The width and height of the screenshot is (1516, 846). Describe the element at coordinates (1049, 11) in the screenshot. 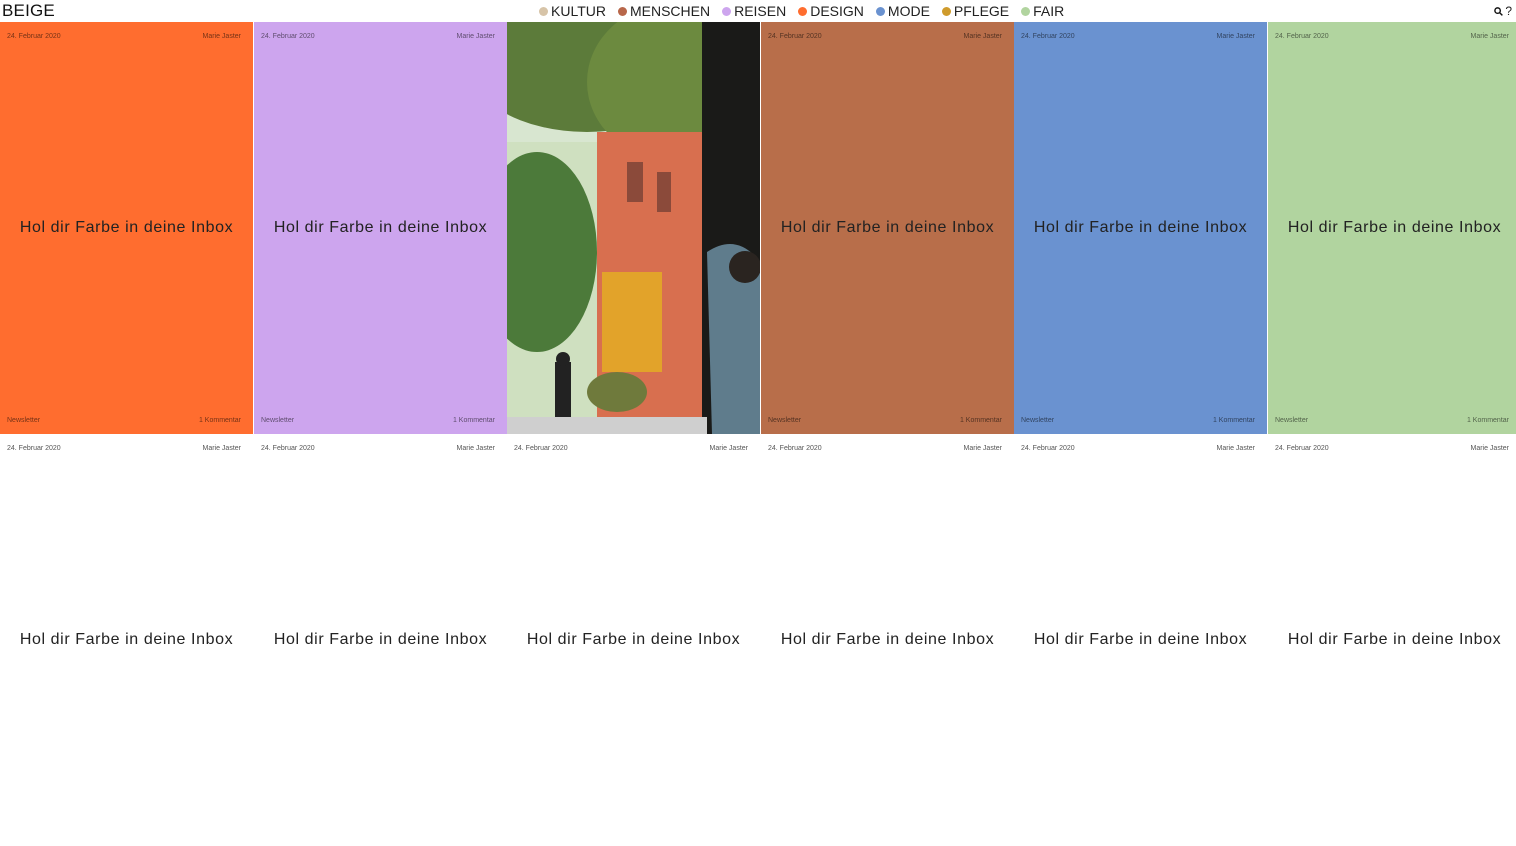

I see `nav-label: FAIR` at that location.